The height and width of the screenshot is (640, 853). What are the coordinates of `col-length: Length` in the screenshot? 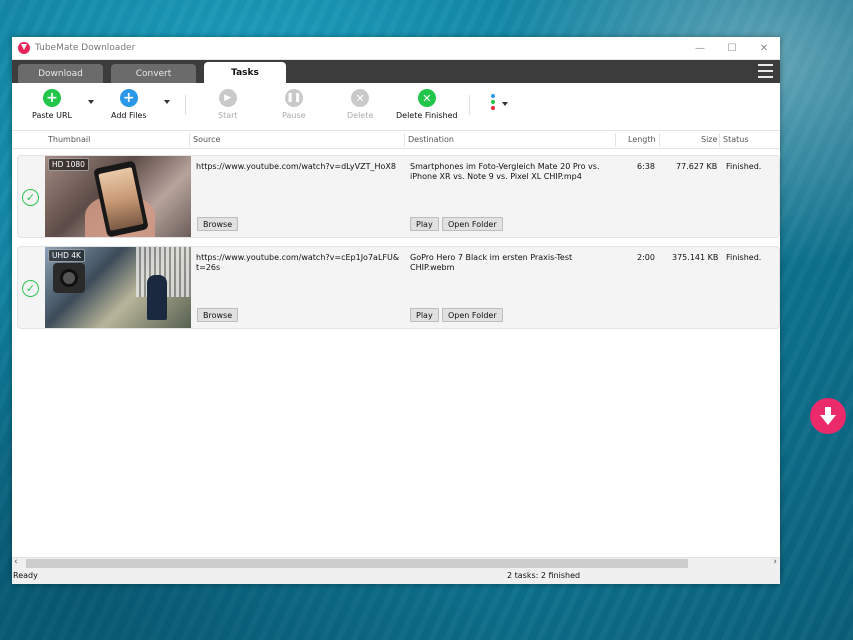 It's located at (642, 139).